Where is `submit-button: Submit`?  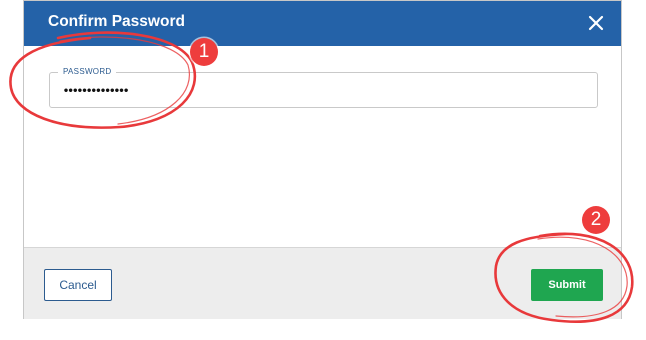
submit-button: Submit is located at coordinates (567, 285).